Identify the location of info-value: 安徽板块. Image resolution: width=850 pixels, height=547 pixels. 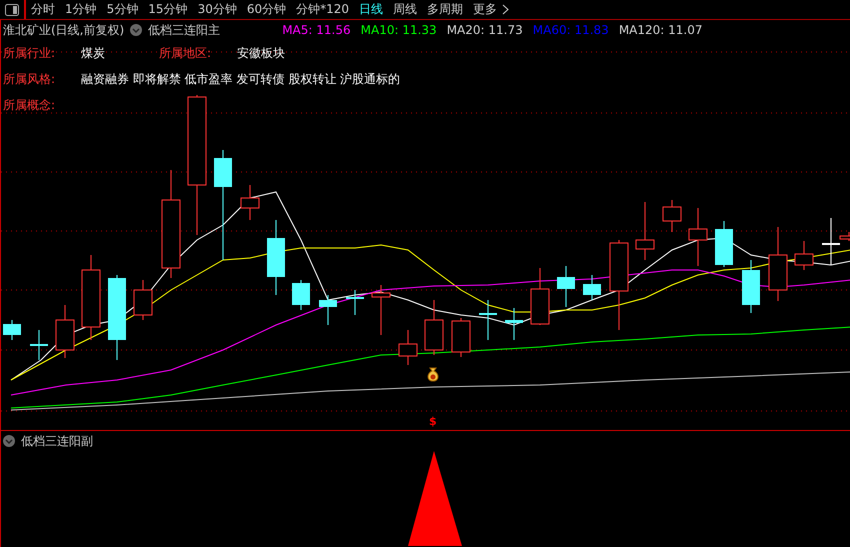
(261, 53).